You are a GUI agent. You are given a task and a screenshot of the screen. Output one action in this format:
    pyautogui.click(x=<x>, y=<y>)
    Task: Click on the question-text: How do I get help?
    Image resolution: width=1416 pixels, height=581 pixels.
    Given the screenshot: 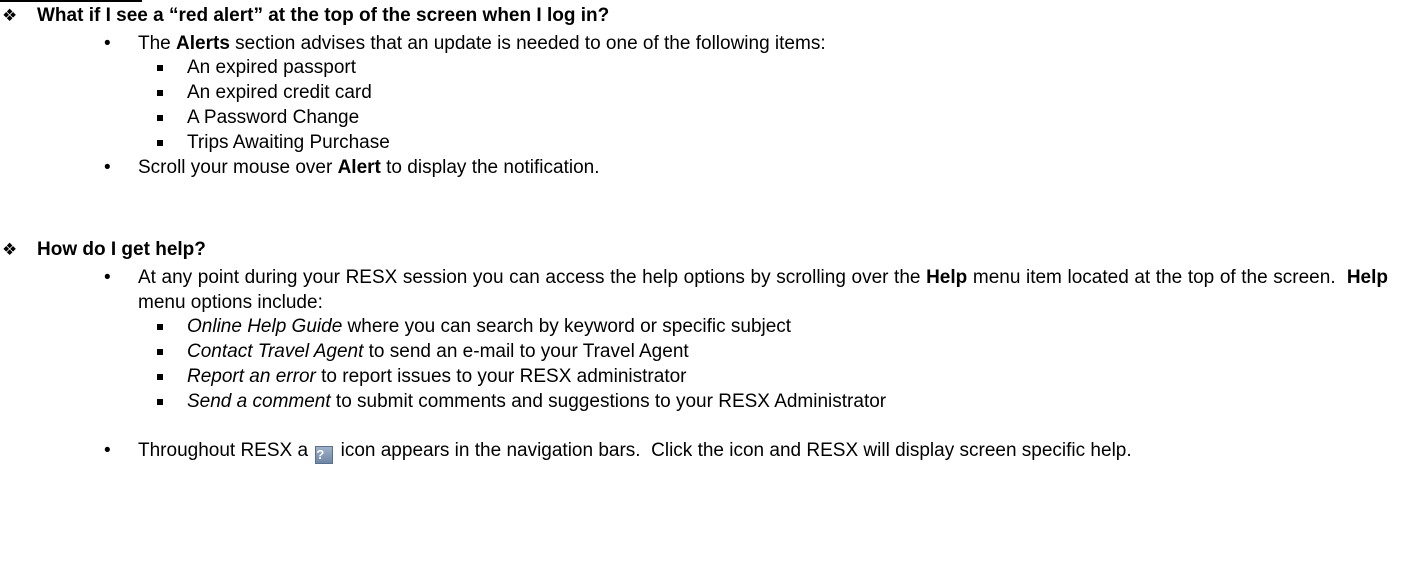 What is the action you would take?
    pyautogui.click(x=121, y=249)
    